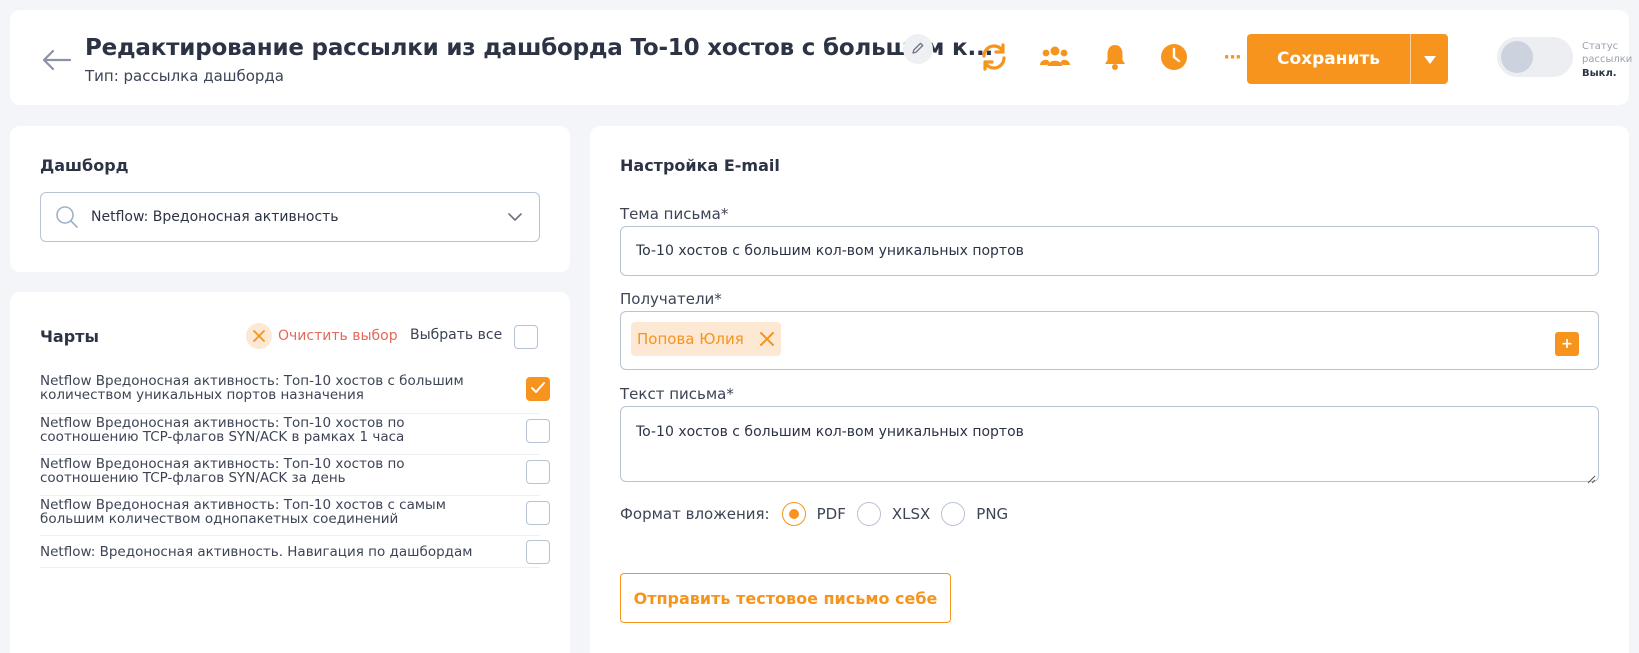  I want to click on back-arrow-icon, so click(56, 60).